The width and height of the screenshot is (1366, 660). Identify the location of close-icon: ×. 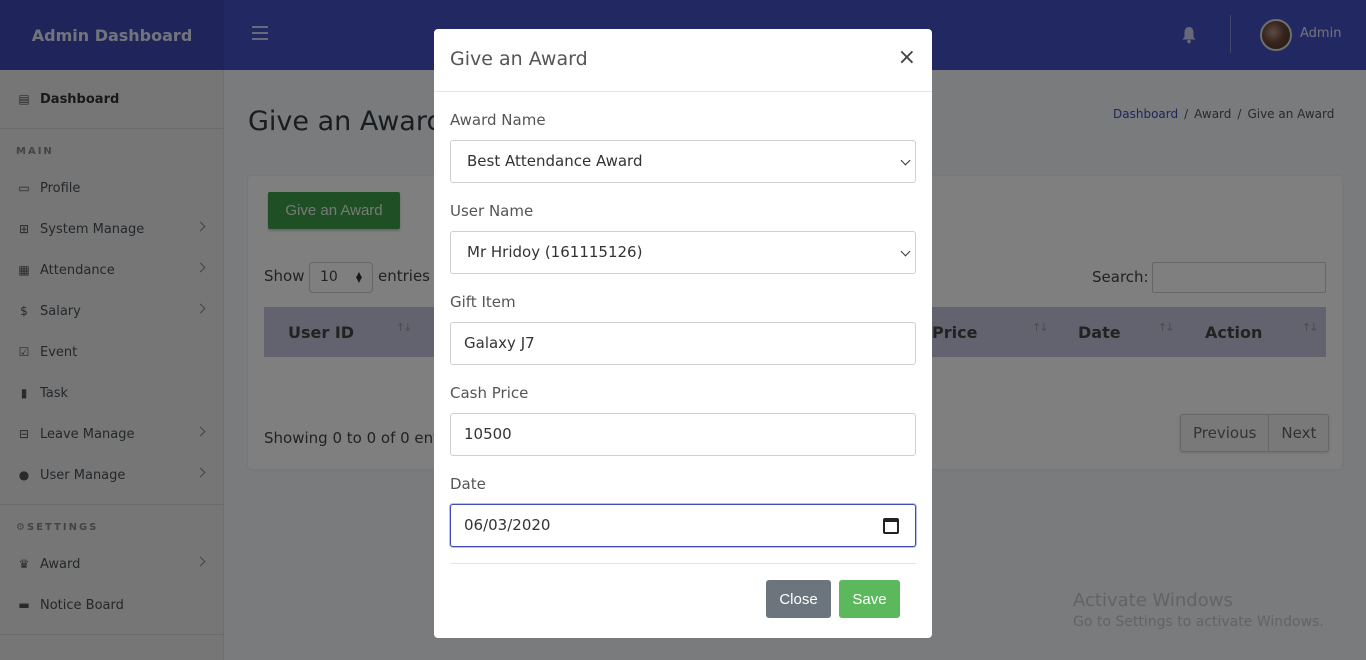
(907, 58).